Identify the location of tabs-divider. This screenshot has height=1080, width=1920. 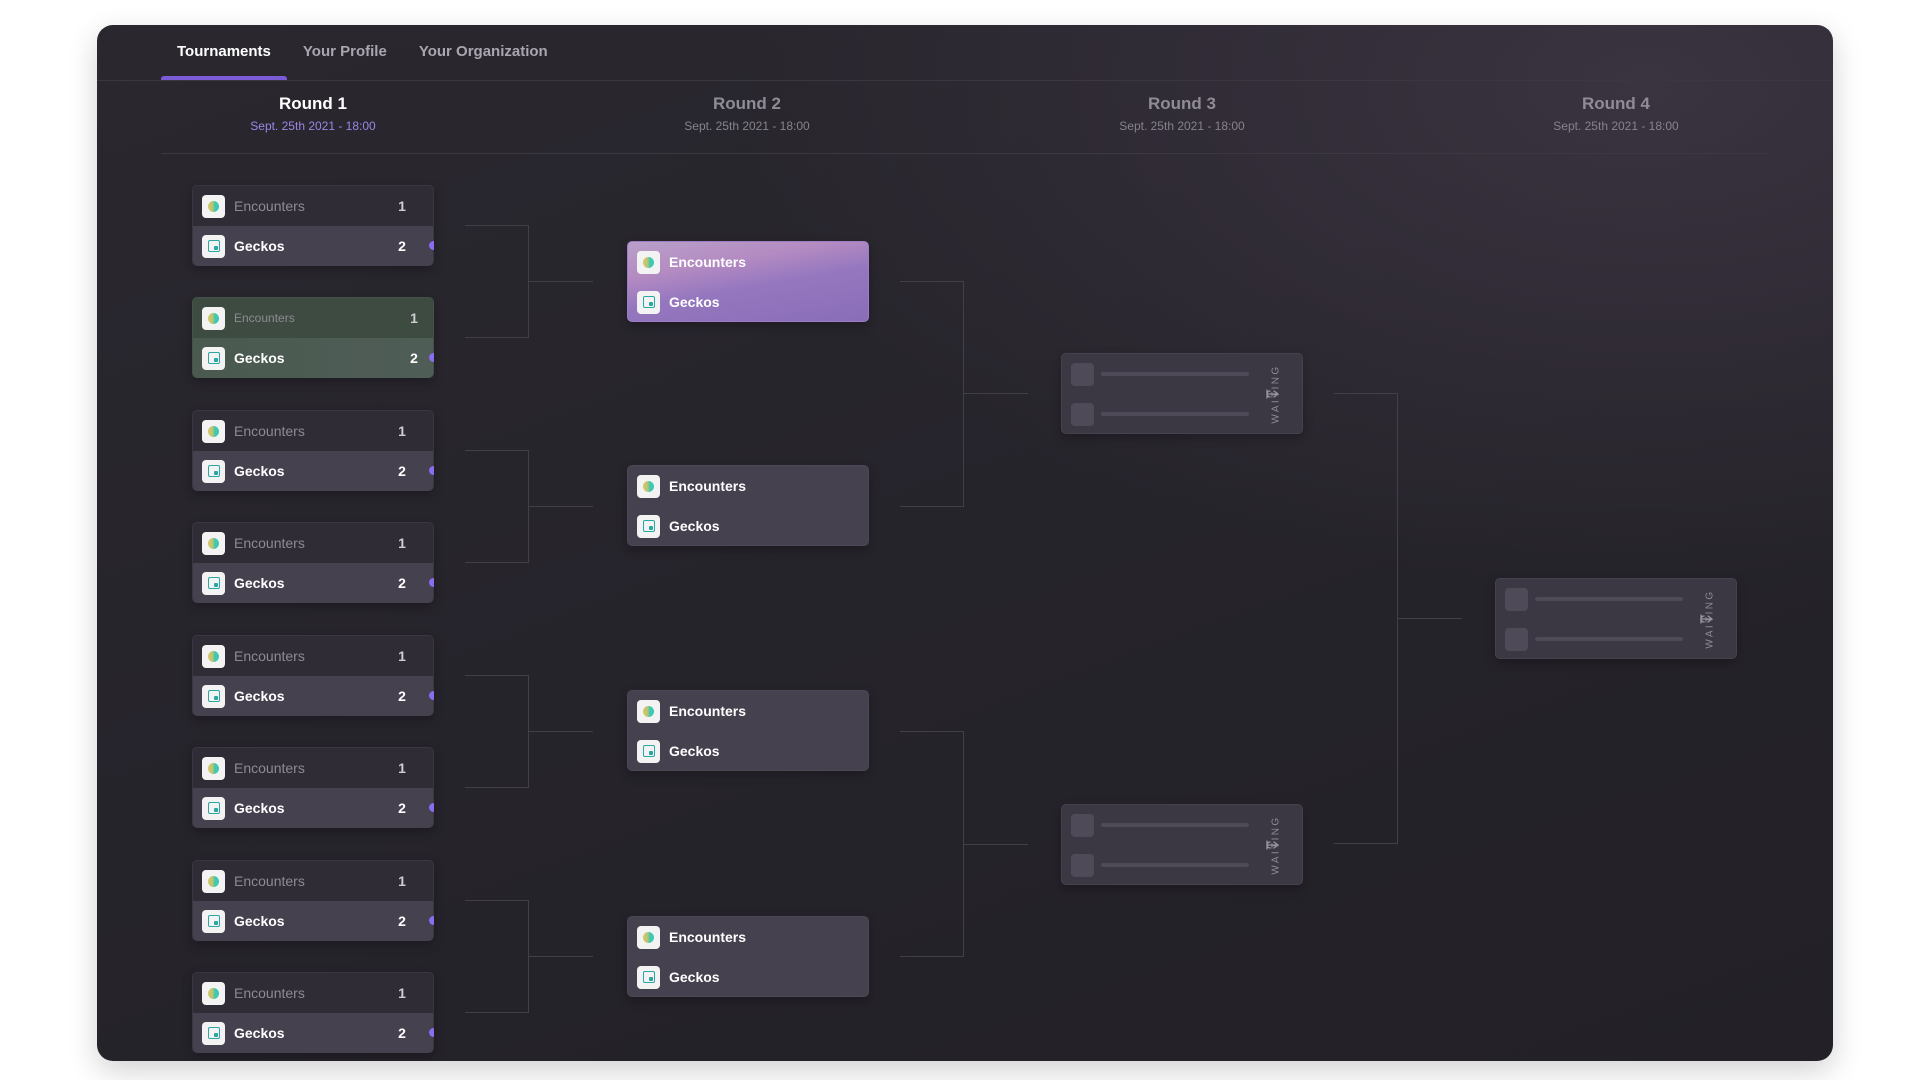
(965, 80).